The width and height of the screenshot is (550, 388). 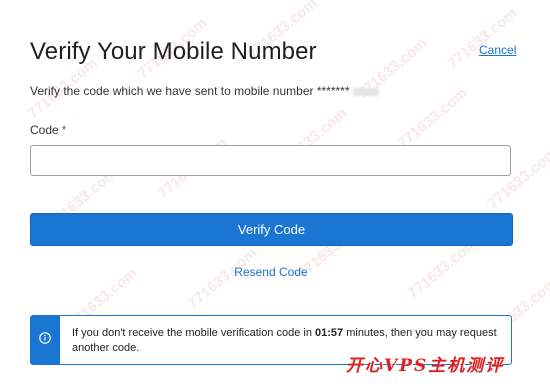 I want to click on code-field-label: Code *, so click(x=48, y=130).